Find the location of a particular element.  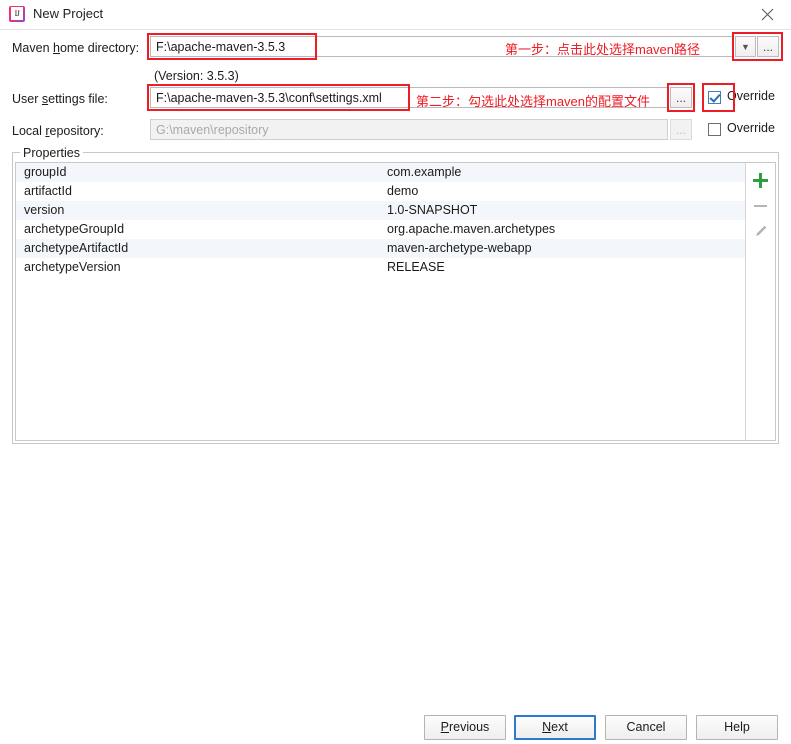

property-key: version is located at coordinates (44, 210).